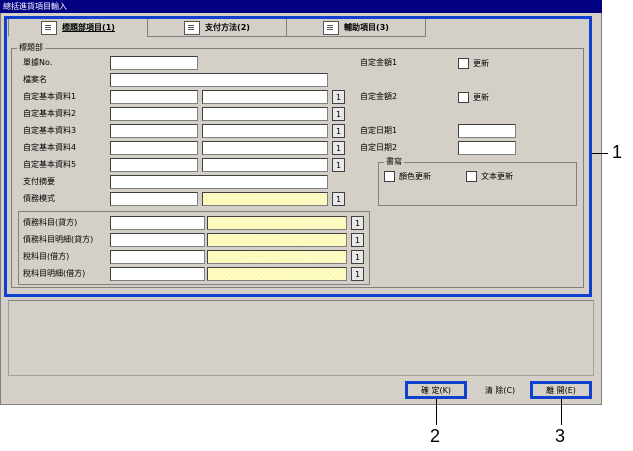 The width and height of the screenshot is (633, 451). Describe the element at coordinates (50, 113) in the screenshot. I see `custom2-label: 自定基本資料2` at that location.